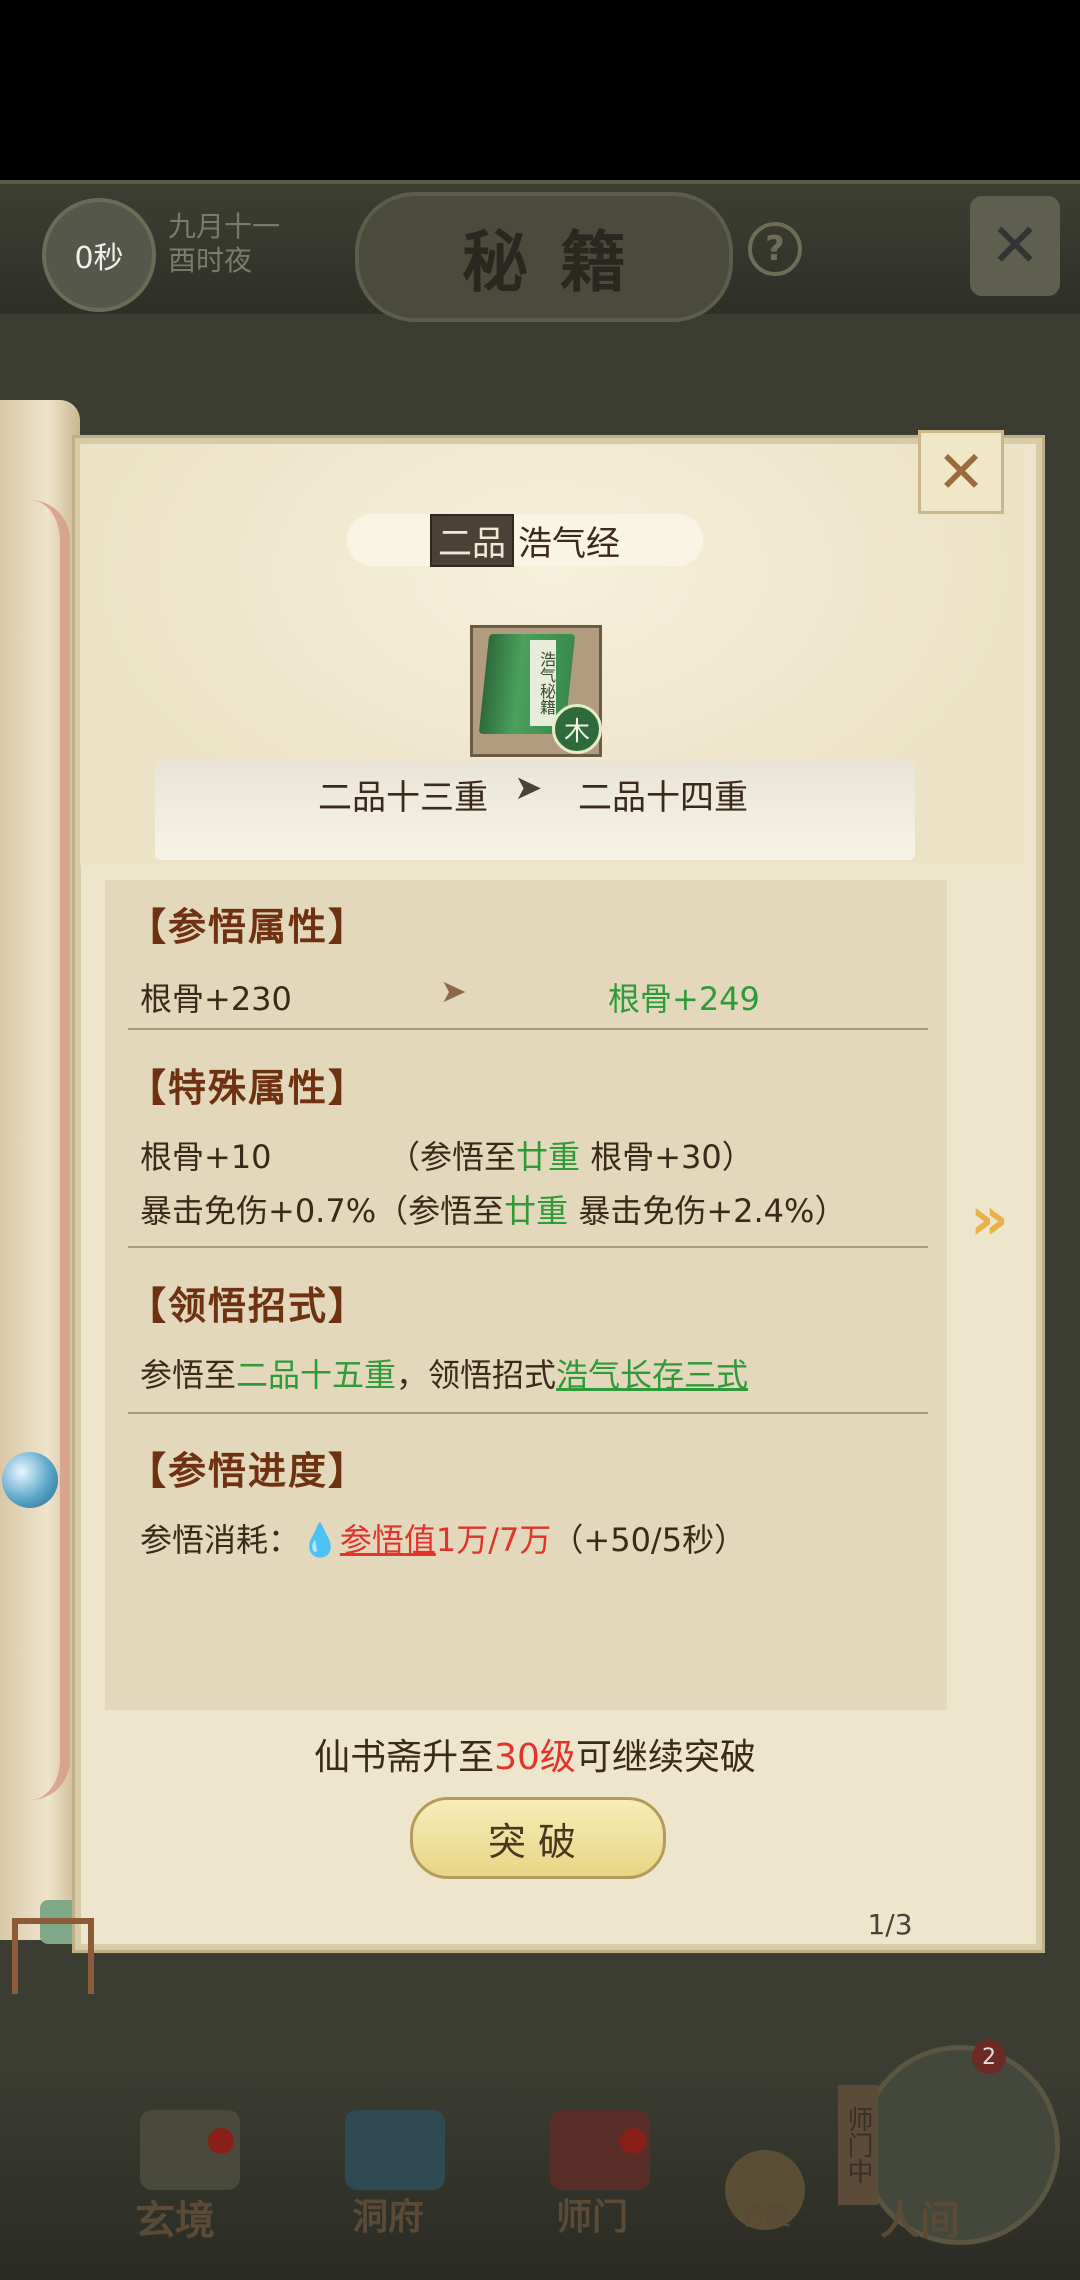 Image resolution: width=1080 pixels, height=2280 pixels. Describe the element at coordinates (592, 2214) in the screenshot. I see `nav-item-shimen: 师门` at that location.